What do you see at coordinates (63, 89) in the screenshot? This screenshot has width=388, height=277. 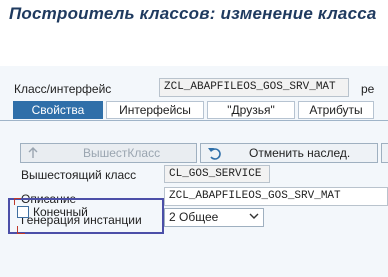 I see `class-interface-label: Класс/интерфейс` at bounding box center [63, 89].